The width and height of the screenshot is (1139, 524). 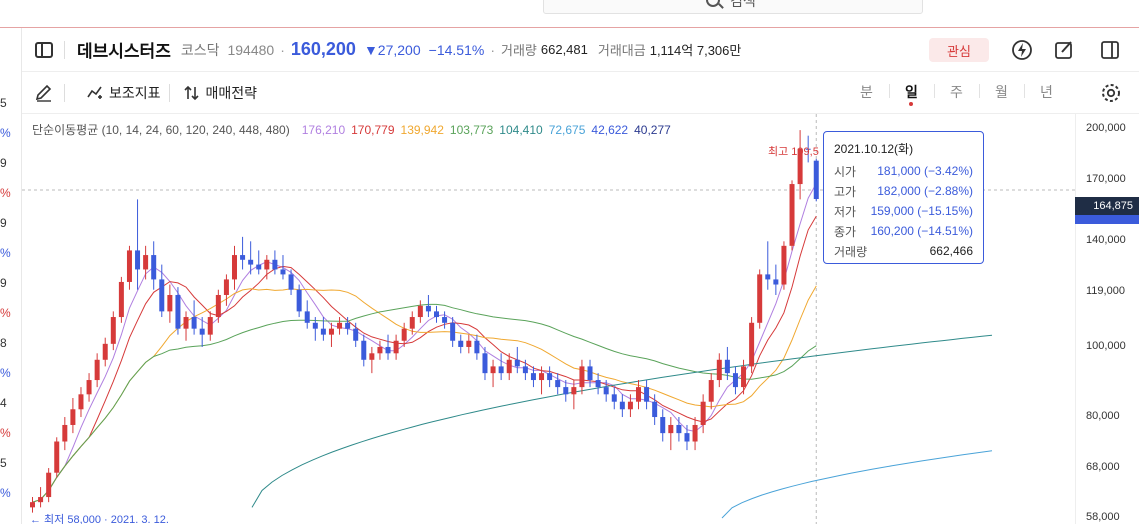 I want to click on pen-icon, so click(x=44, y=93).